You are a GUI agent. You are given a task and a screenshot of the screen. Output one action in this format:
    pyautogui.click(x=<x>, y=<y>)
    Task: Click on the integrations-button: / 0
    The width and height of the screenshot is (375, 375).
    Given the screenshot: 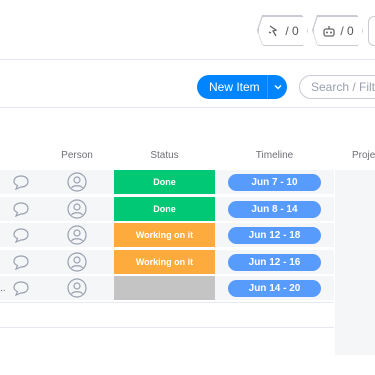 What is the action you would take?
    pyautogui.click(x=338, y=31)
    